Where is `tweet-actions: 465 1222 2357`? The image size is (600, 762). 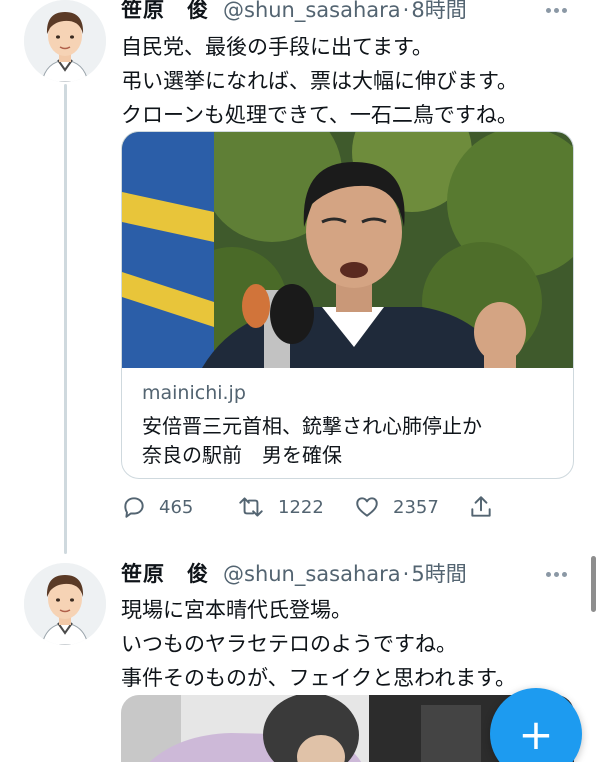 tweet-actions: 465 1222 2357 is located at coordinates (351, 507).